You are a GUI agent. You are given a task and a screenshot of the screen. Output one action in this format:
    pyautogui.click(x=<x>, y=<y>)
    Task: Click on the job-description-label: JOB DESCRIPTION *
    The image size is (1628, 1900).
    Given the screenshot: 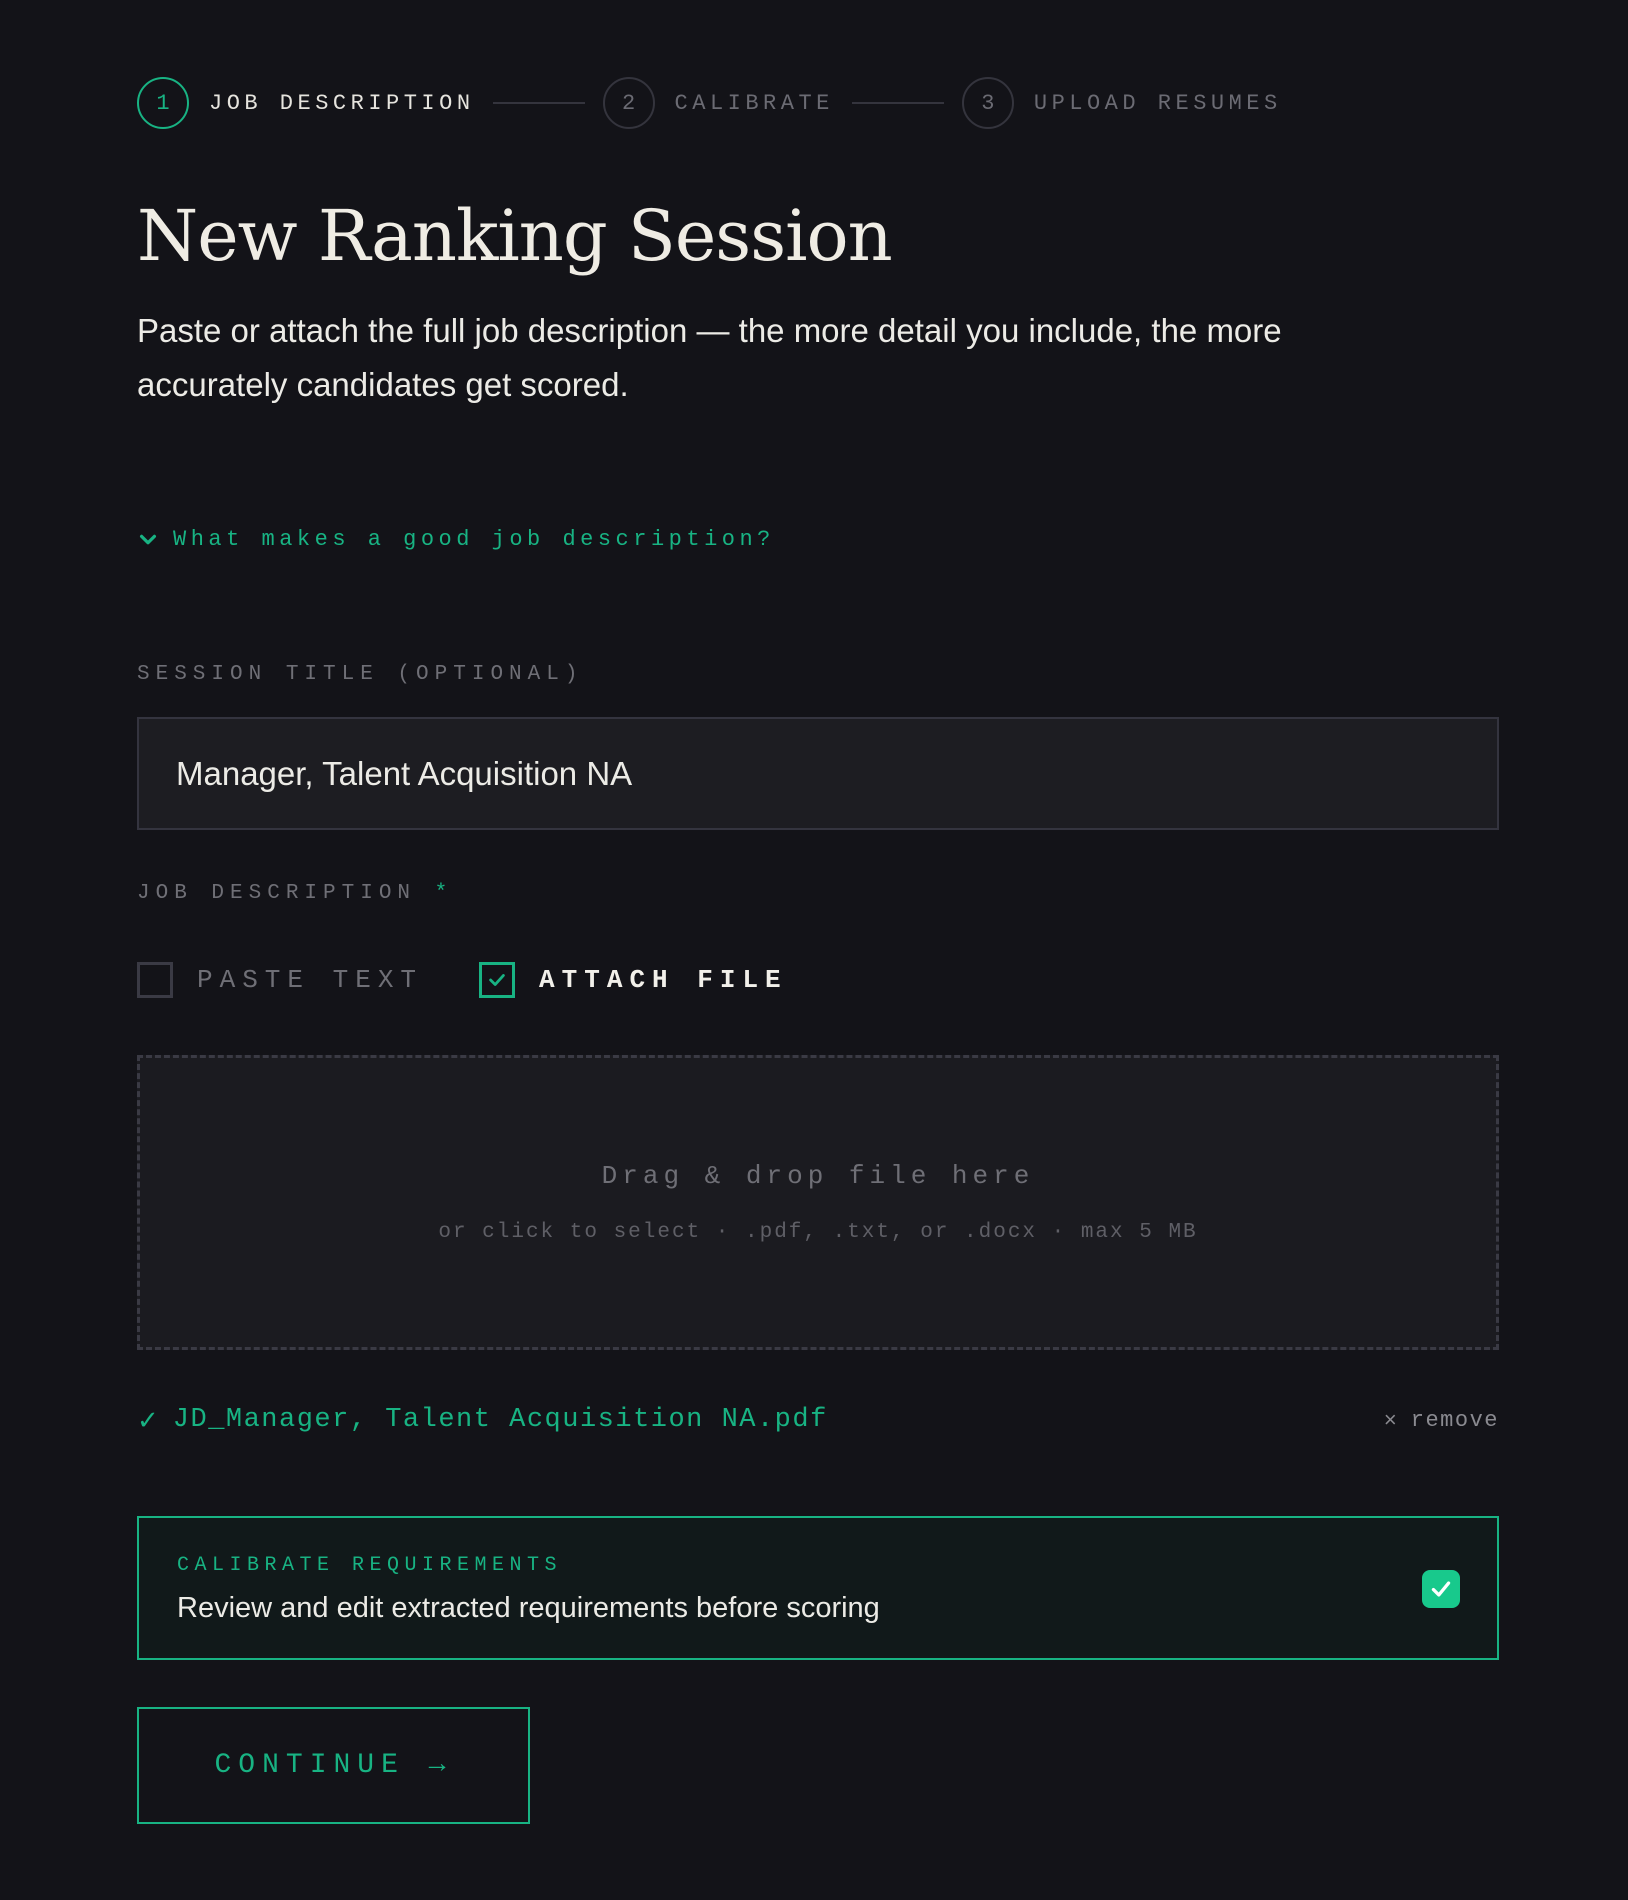 What is the action you would take?
    pyautogui.click(x=295, y=893)
    